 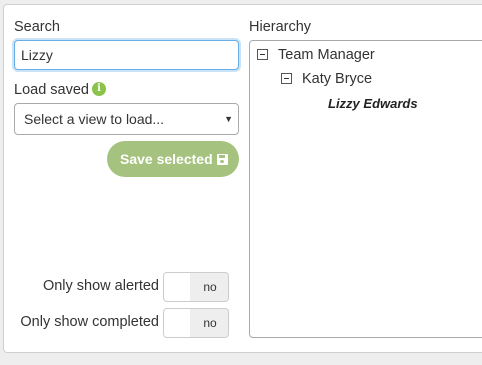 I want to click on hierarchy-label: Hierarchy, so click(x=280, y=27).